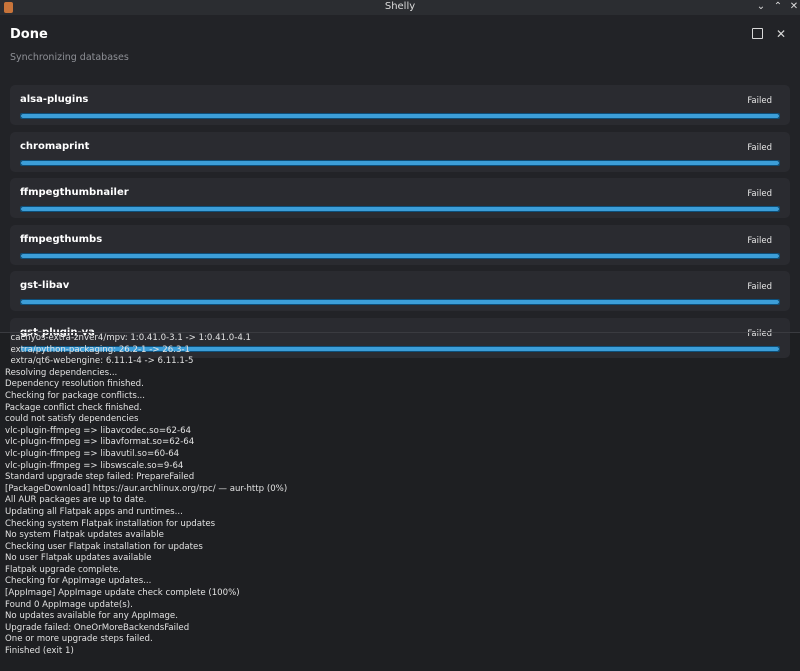  Describe the element at coordinates (97, 627) in the screenshot. I see `log-line: Upgrade failed: OneOrMoreBackendsFailed` at that location.